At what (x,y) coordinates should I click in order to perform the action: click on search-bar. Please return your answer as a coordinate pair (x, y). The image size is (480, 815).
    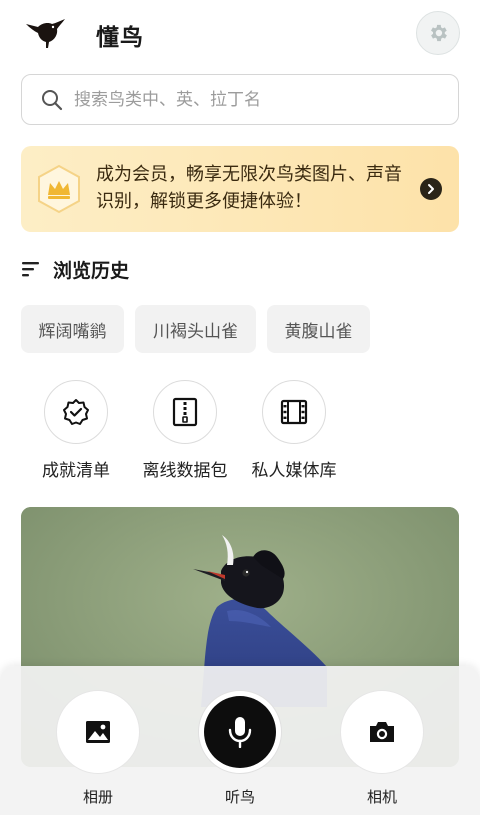
    Looking at the image, I should click on (240, 99).